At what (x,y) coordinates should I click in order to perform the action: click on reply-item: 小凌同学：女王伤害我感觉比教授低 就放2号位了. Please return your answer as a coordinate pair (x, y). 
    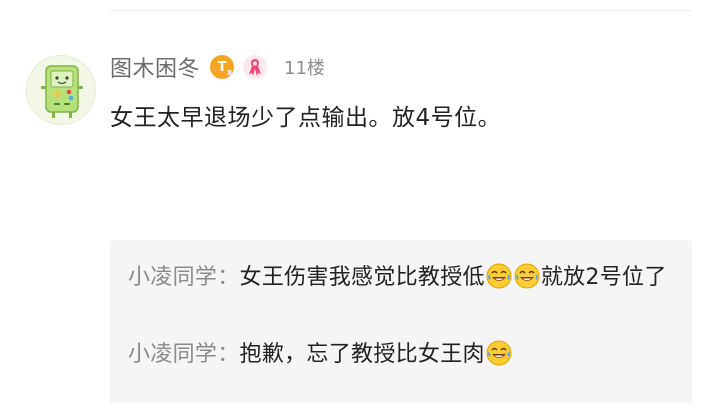
    Looking at the image, I should click on (404, 278).